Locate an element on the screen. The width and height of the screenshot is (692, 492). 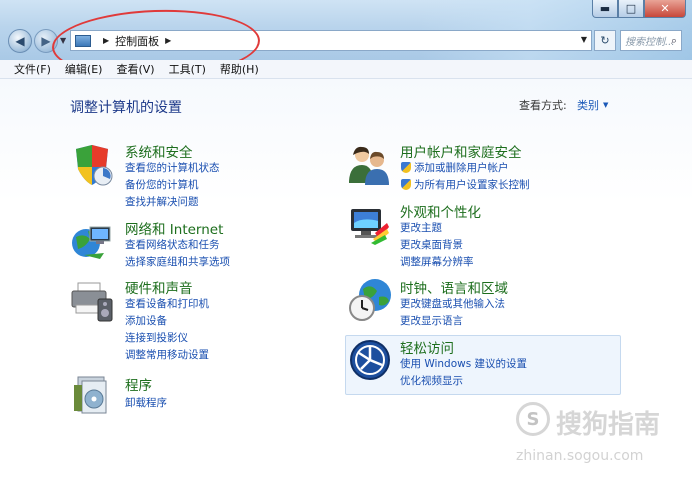
menu-help: 帮助(H) is located at coordinates (239, 69).